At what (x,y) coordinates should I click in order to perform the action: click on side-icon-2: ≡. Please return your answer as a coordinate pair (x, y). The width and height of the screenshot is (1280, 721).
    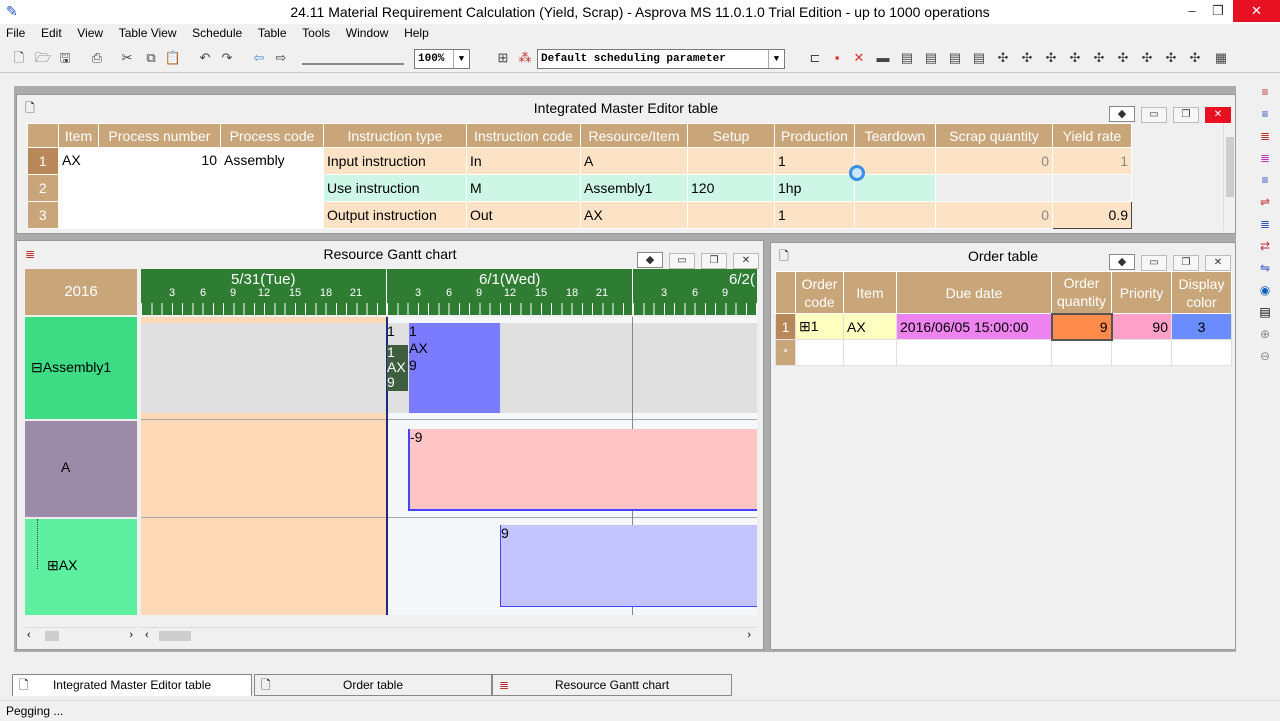
    Looking at the image, I should click on (1265, 114).